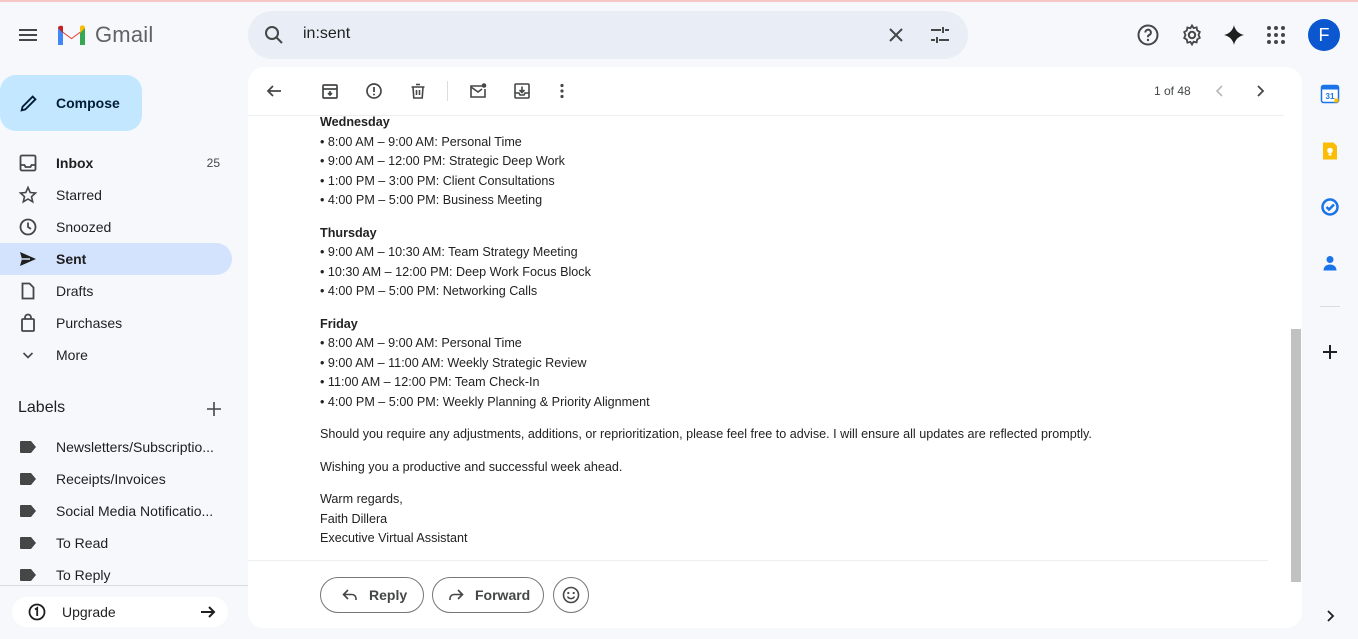 Image resolution: width=1358 pixels, height=639 pixels. What do you see at coordinates (84, 227) in the screenshot?
I see `sidebar-item-label: Snoozed` at bounding box center [84, 227].